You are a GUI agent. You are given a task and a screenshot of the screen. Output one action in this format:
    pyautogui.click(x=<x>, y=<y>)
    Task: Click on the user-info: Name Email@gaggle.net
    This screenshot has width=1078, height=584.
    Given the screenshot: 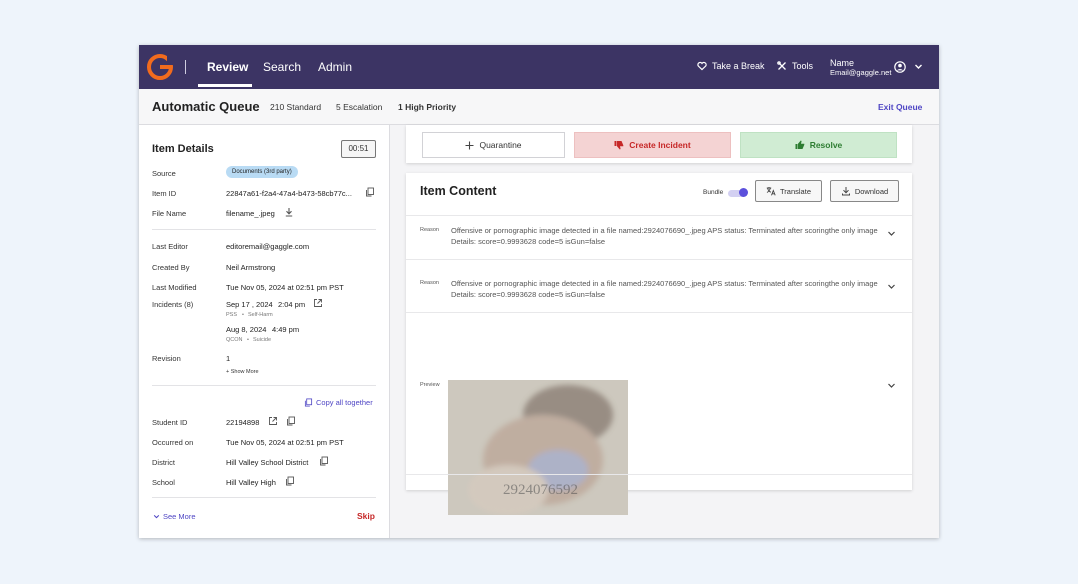 What is the action you would take?
    pyautogui.click(x=860, y=68)
    